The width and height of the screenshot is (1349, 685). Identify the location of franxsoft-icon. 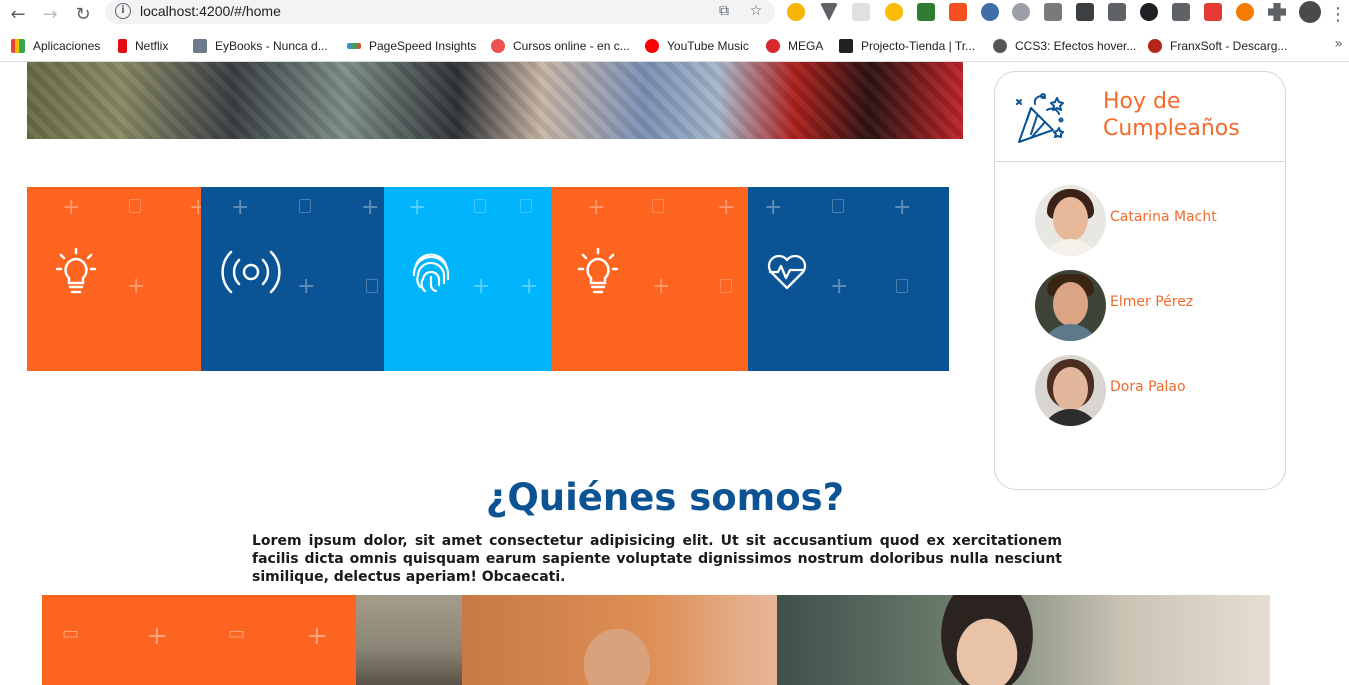
(1155, 46).